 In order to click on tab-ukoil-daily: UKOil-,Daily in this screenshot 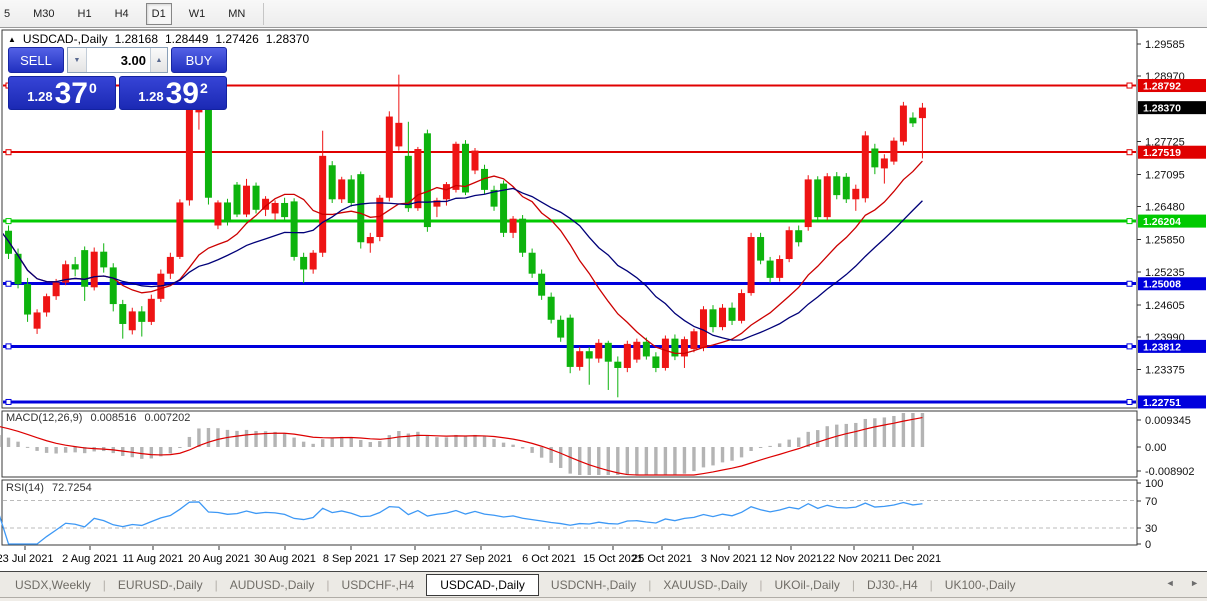, I will do `click(807, 585)`.